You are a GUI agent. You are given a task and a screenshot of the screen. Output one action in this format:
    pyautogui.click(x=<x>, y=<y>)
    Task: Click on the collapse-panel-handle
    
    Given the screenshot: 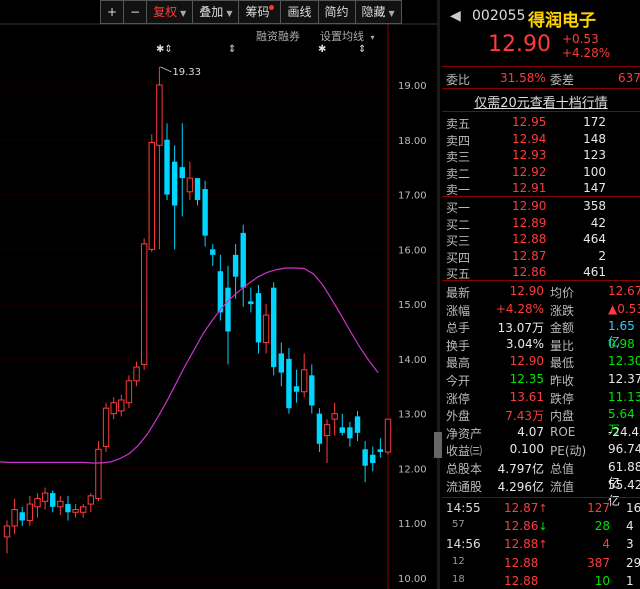 What is the action you would take?
    pyautogui.click(x=438, y=445)
    